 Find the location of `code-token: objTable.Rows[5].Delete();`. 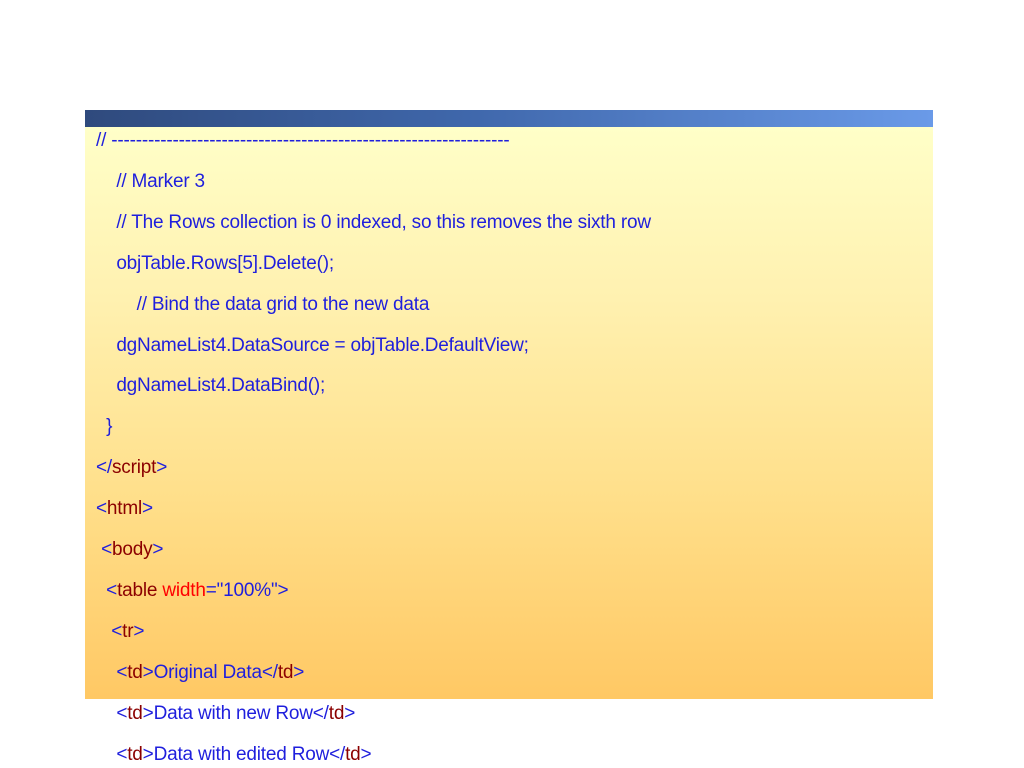

code-token: objTable.Rows[5].Delete(); is located at coordinates (215, 263).